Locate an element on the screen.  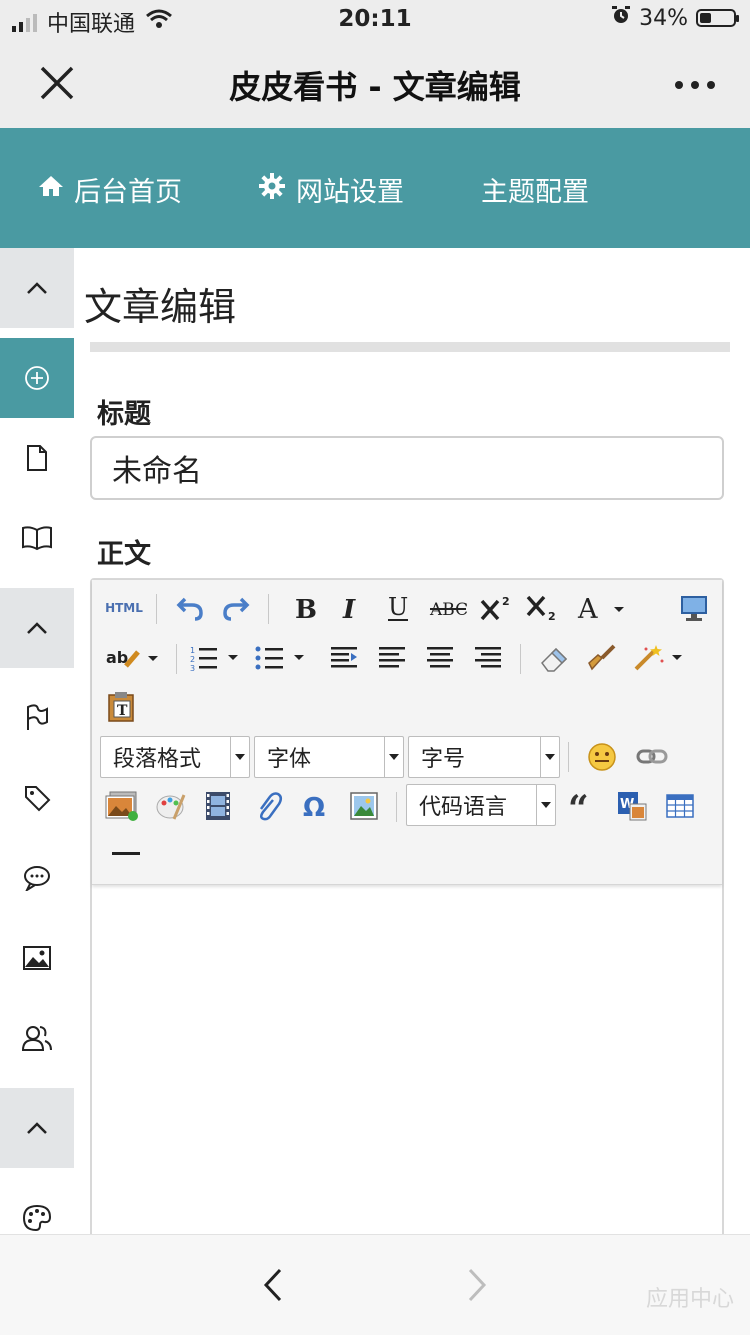
paste-text-icon: T is located at coordinates (121, 707).